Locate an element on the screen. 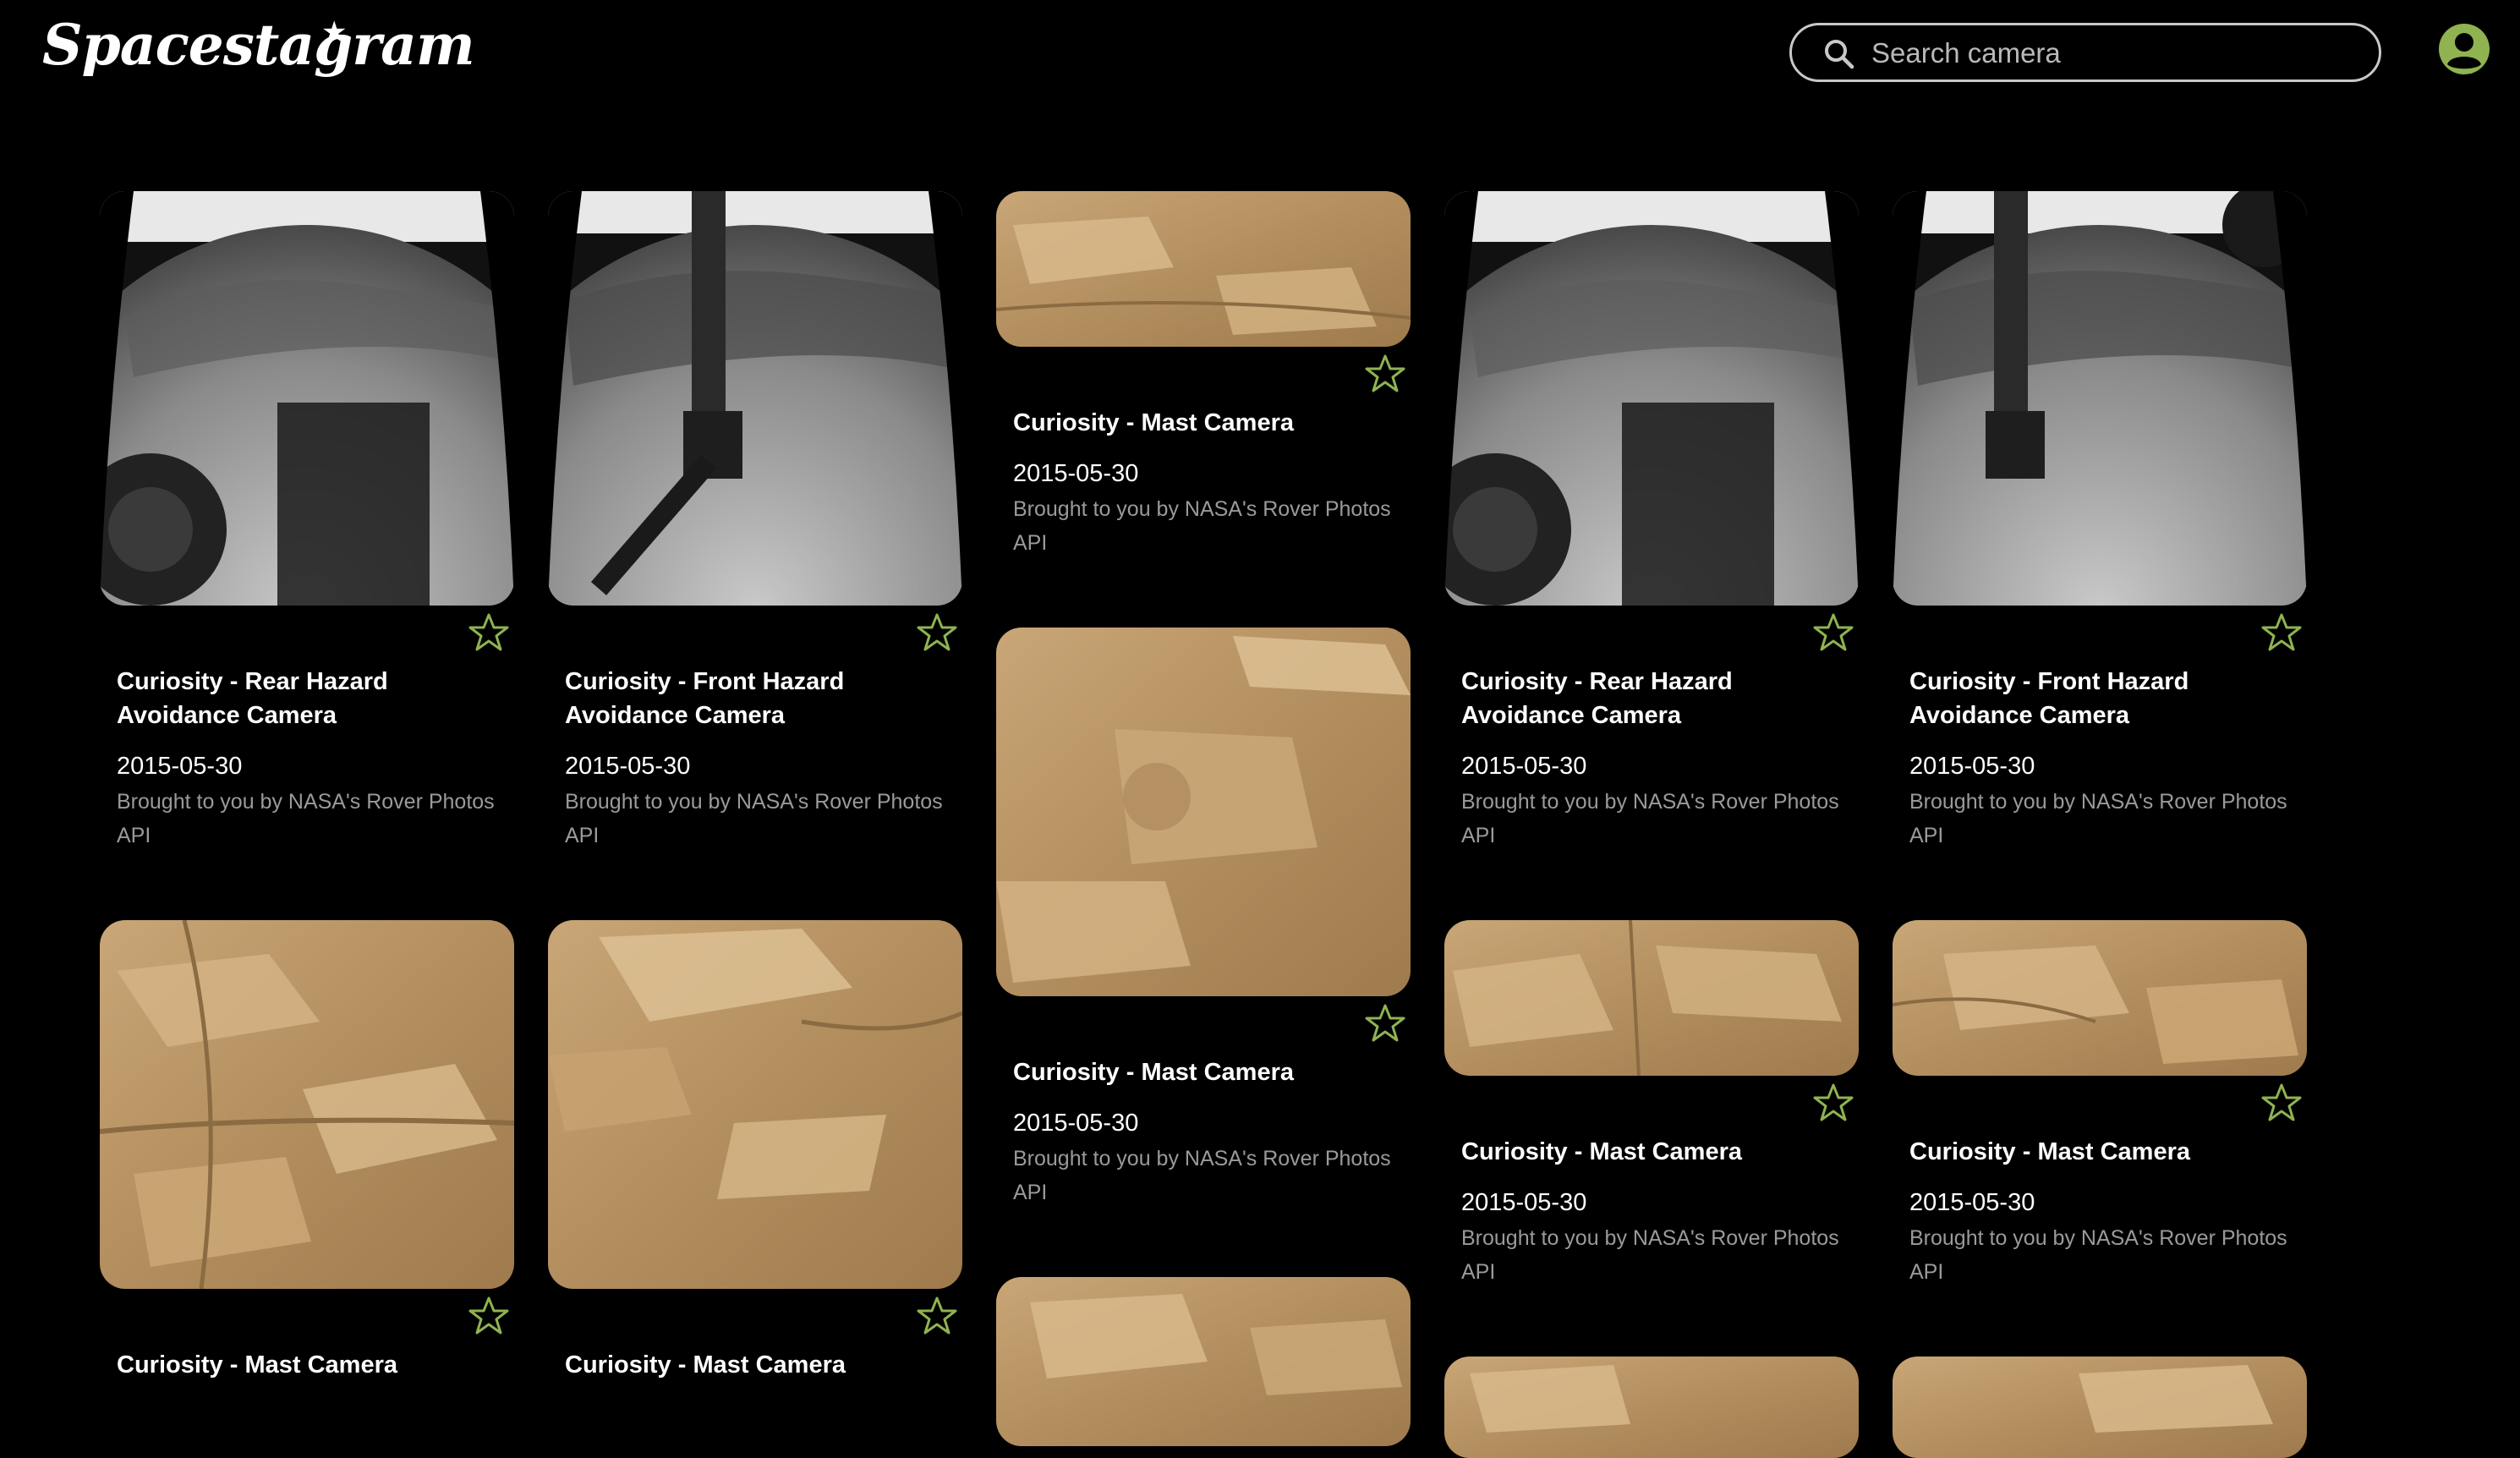 The height and width of the screenshot is (1458, 2520). app-header: Spacestagram ★ is located at coordinates (1260, 55).